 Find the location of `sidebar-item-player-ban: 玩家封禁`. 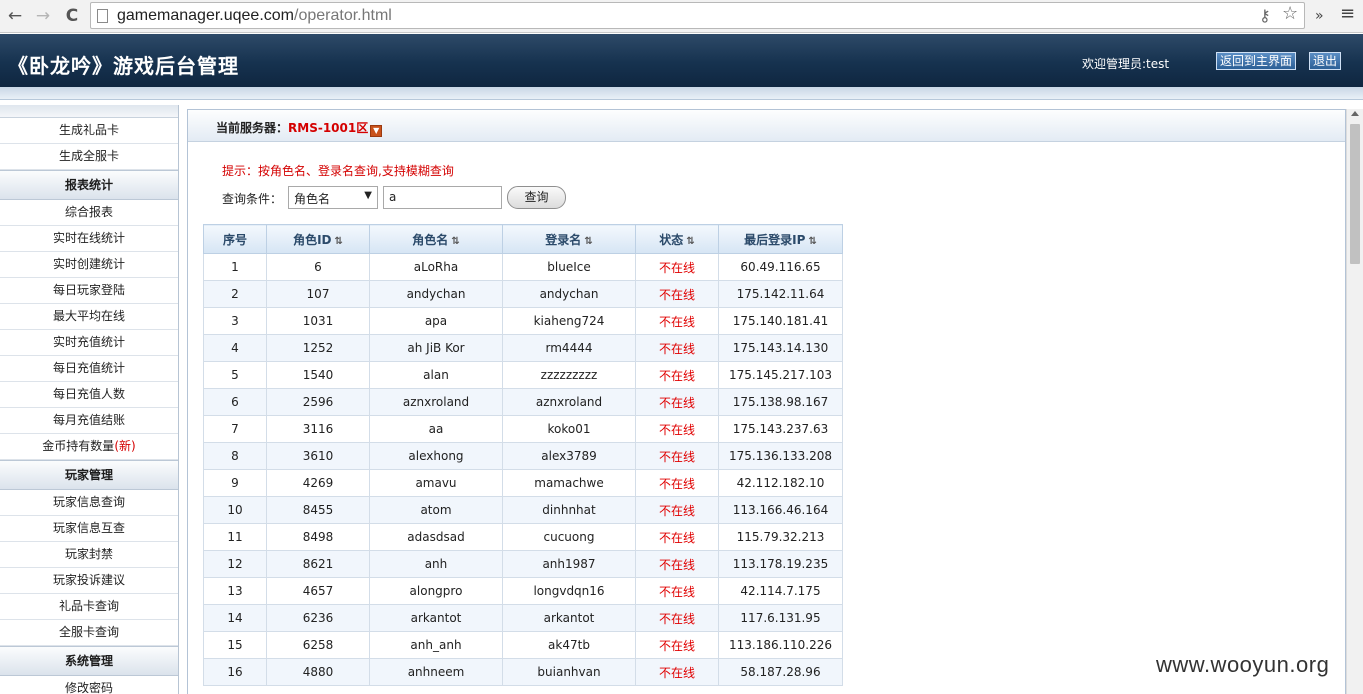

sidebar-item-player-ban: 玩家封禁 is located at coordinates (89, 555).